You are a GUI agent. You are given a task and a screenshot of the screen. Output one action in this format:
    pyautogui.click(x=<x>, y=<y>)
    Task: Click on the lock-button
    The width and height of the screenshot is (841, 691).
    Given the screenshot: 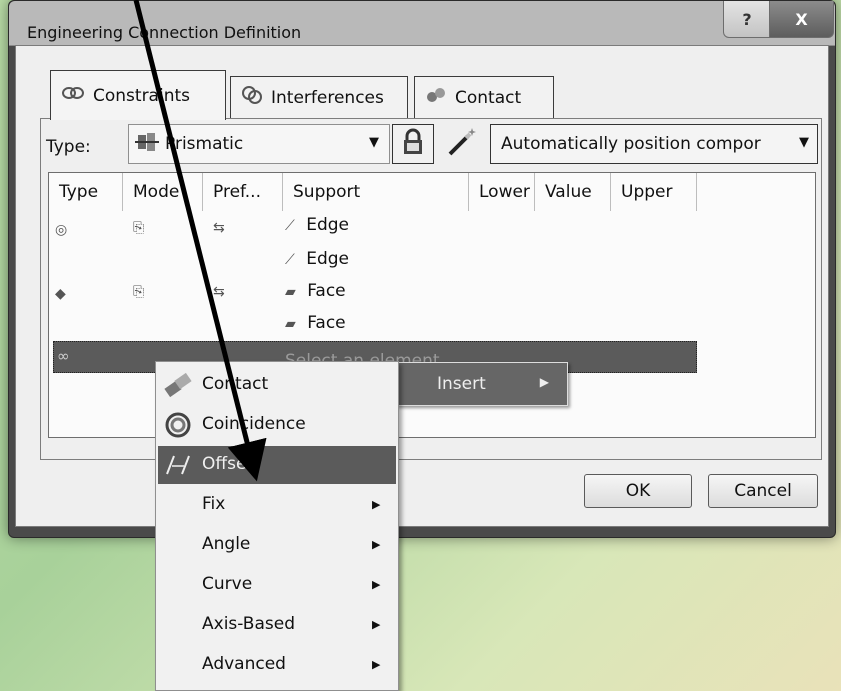 What is the action you would take?
    pyautogui.click(x=413, y=144)
    